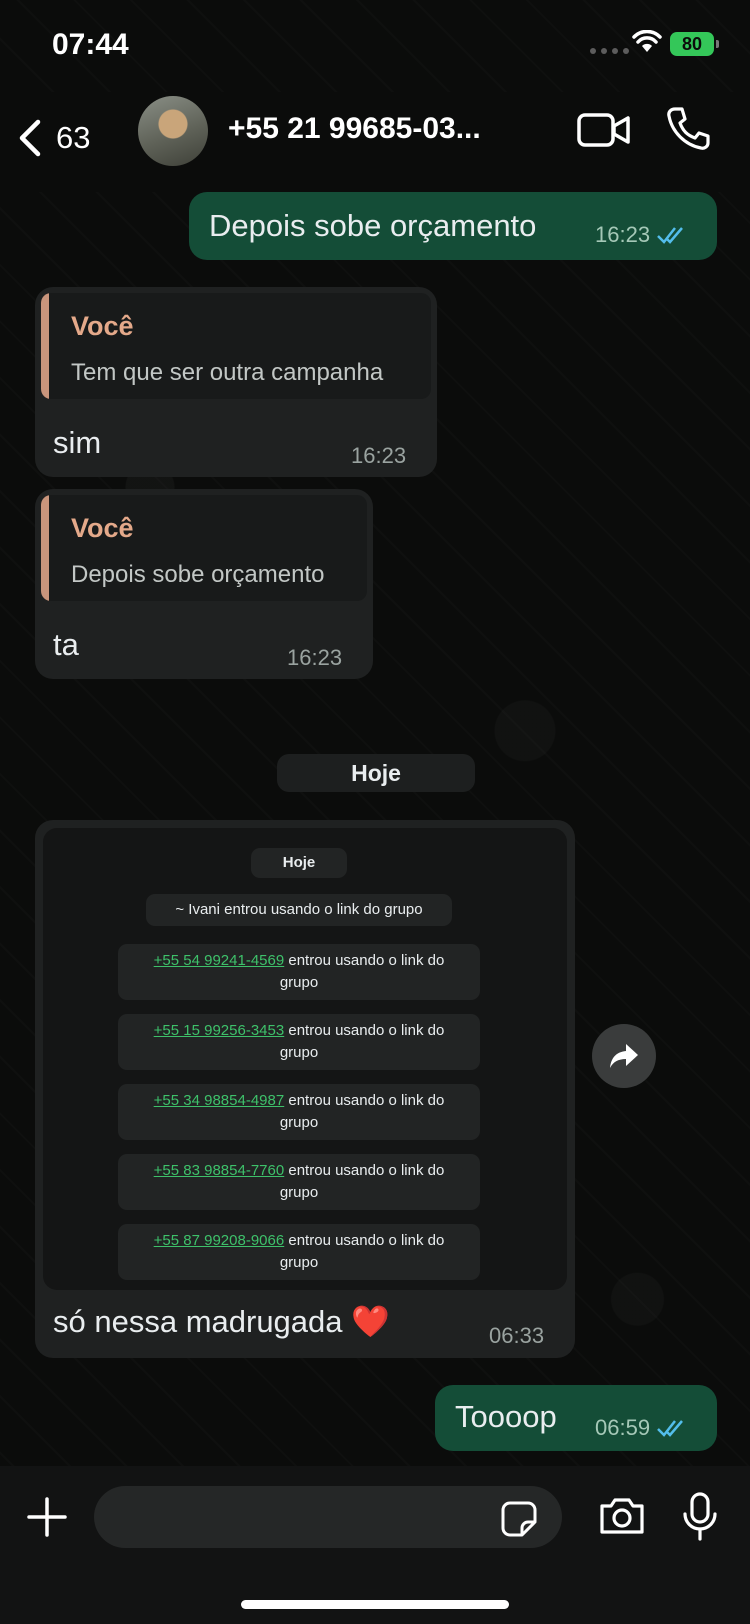 This screenshot has height=1624, width=750. What do you see at coordinates (77, 442) in the screenshot?
I see `message-text: sim` at bounding box center [77, 442].